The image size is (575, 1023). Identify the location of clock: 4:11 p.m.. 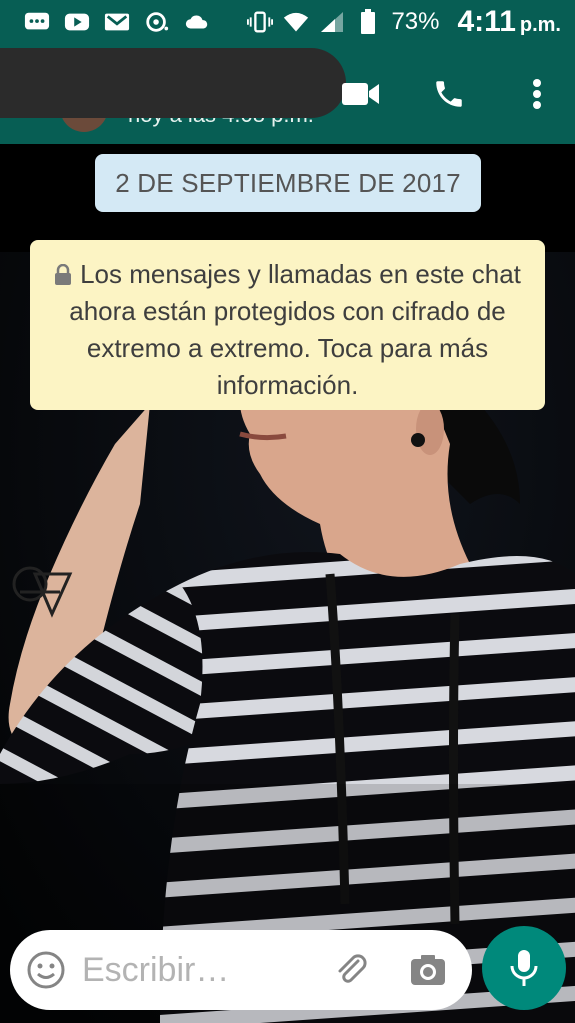
(509, 22).